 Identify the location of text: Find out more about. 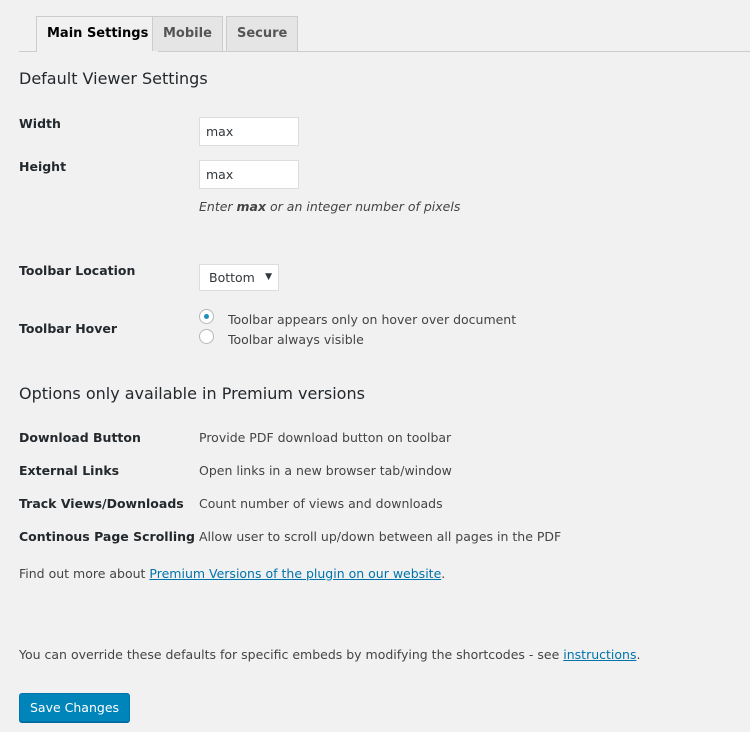
(84, 573).